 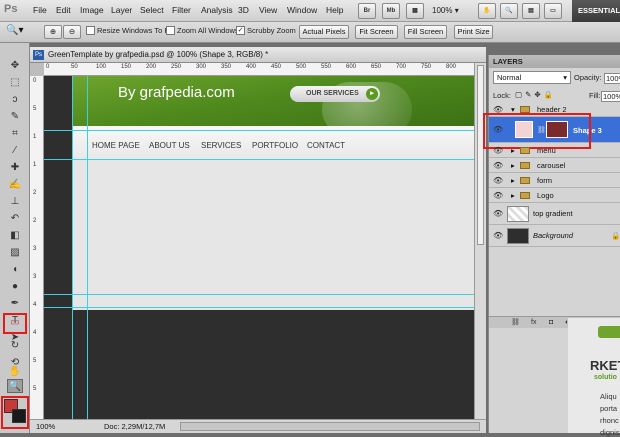 What do you see at coordinates (275, 145) in the screenshot?
I see `nav-portfolio: PORTFOLIO` at bounding box center [275, 145].